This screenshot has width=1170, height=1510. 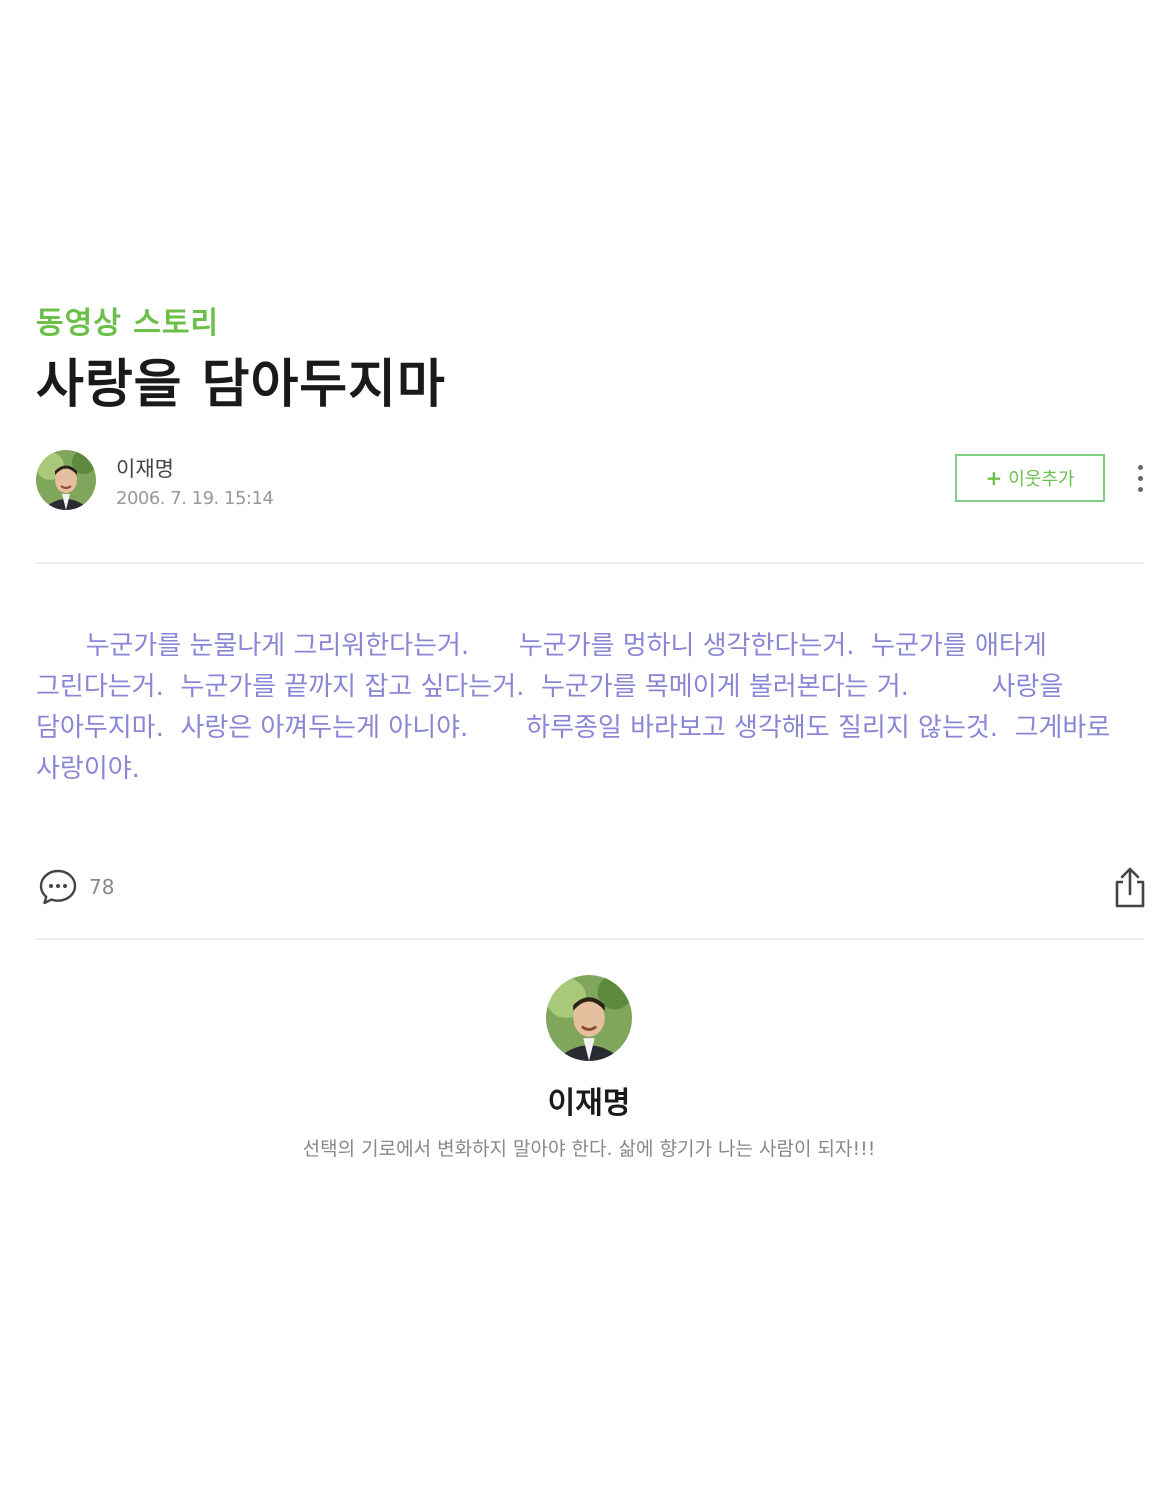 What do you see at coordinates (58, 887) in the screenshot?
I see `comment-icon` at bounding box center [58, 887].